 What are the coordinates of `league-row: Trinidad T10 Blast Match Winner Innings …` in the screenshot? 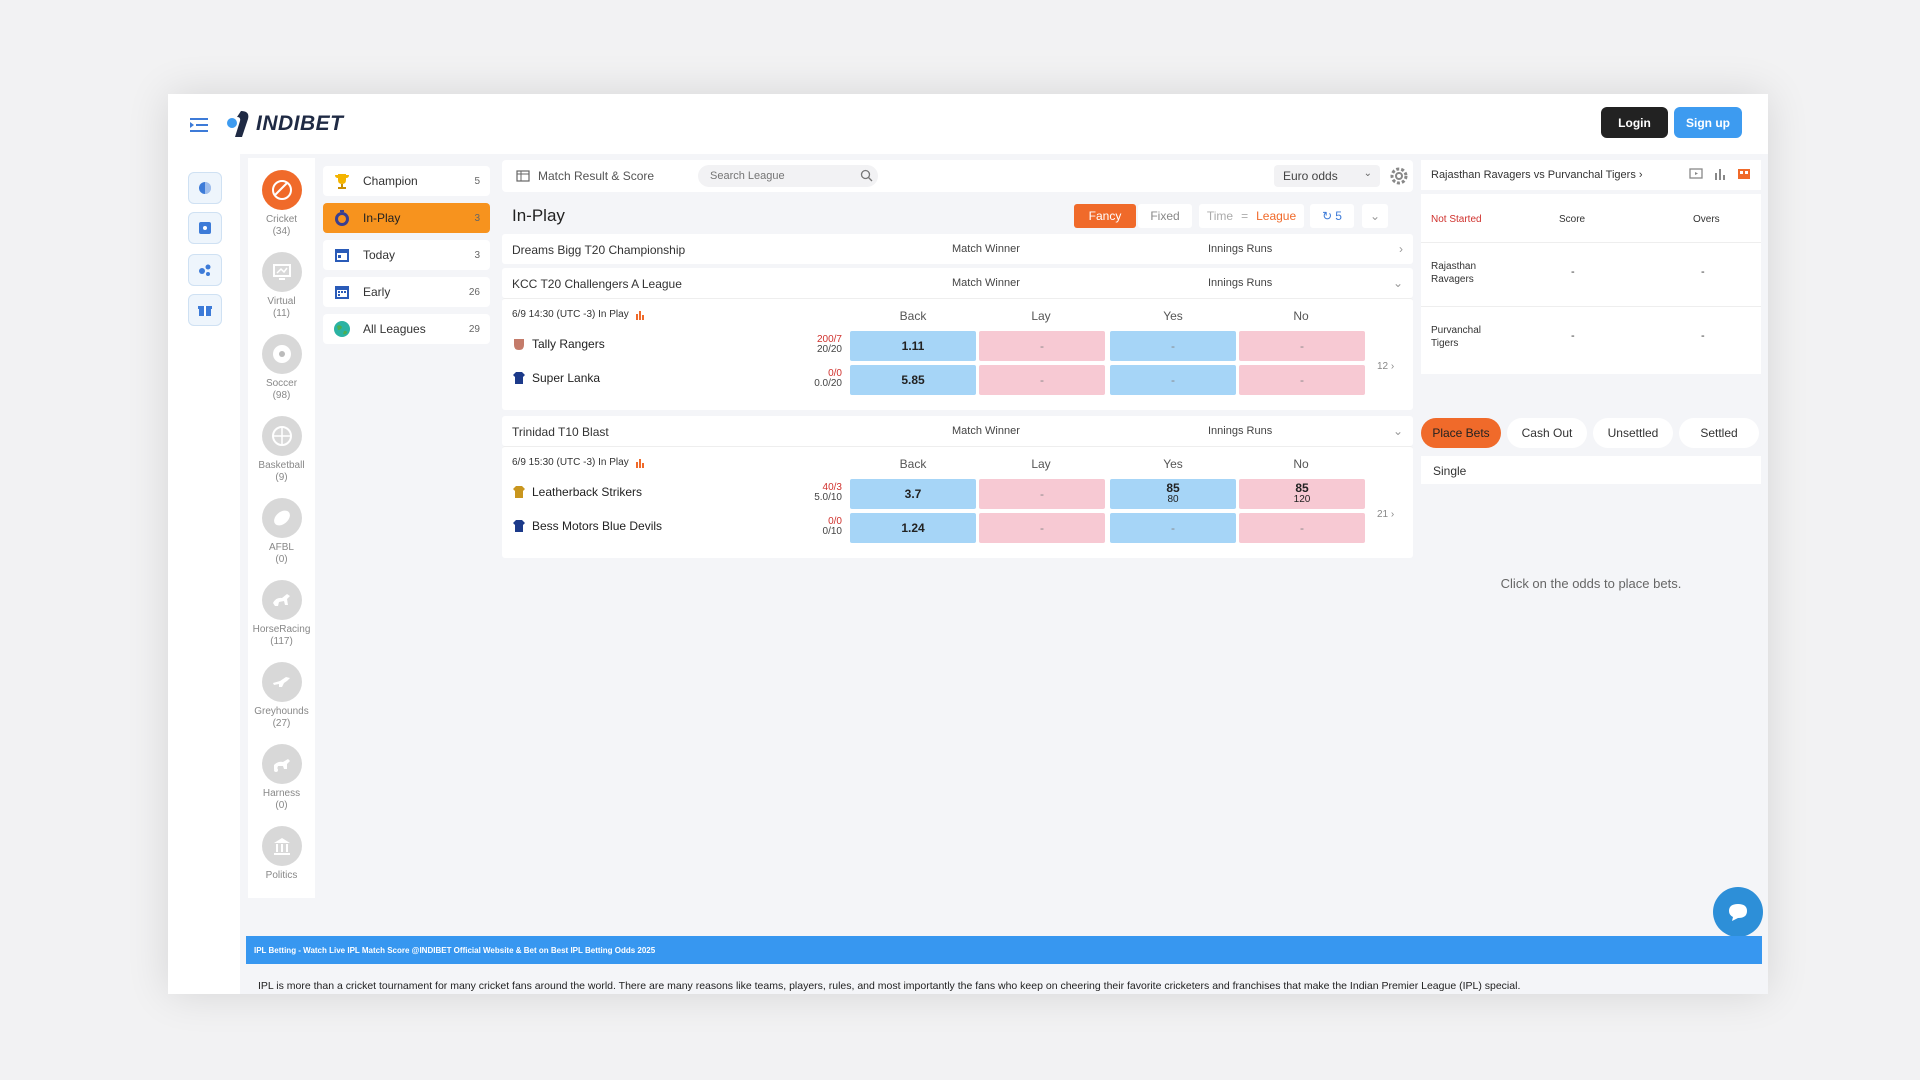 It's located at (957, 431).